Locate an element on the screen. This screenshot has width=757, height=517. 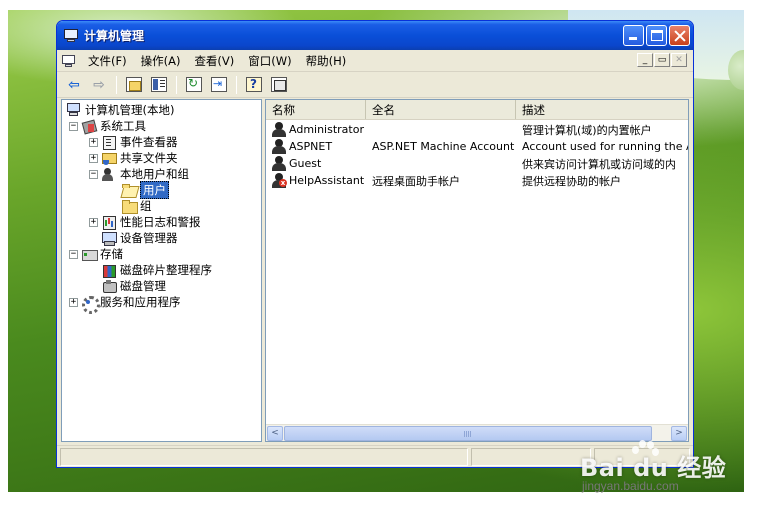
tree-item-services-apps: + 服务和应用程序 is located at coordinates (125, 304).